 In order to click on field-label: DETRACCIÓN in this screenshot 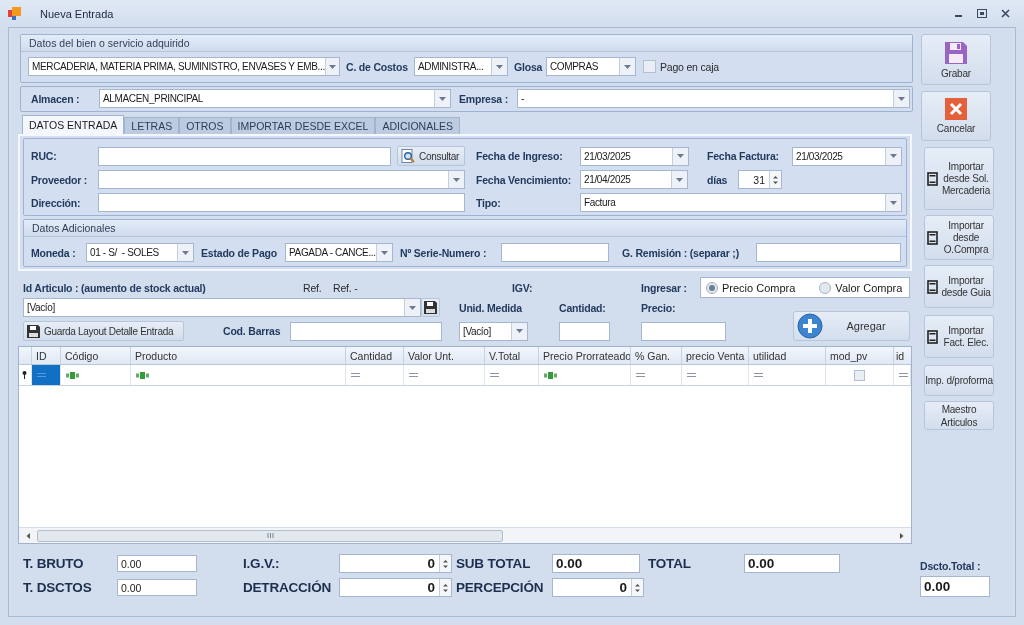, I will do `click(287, 587)`.